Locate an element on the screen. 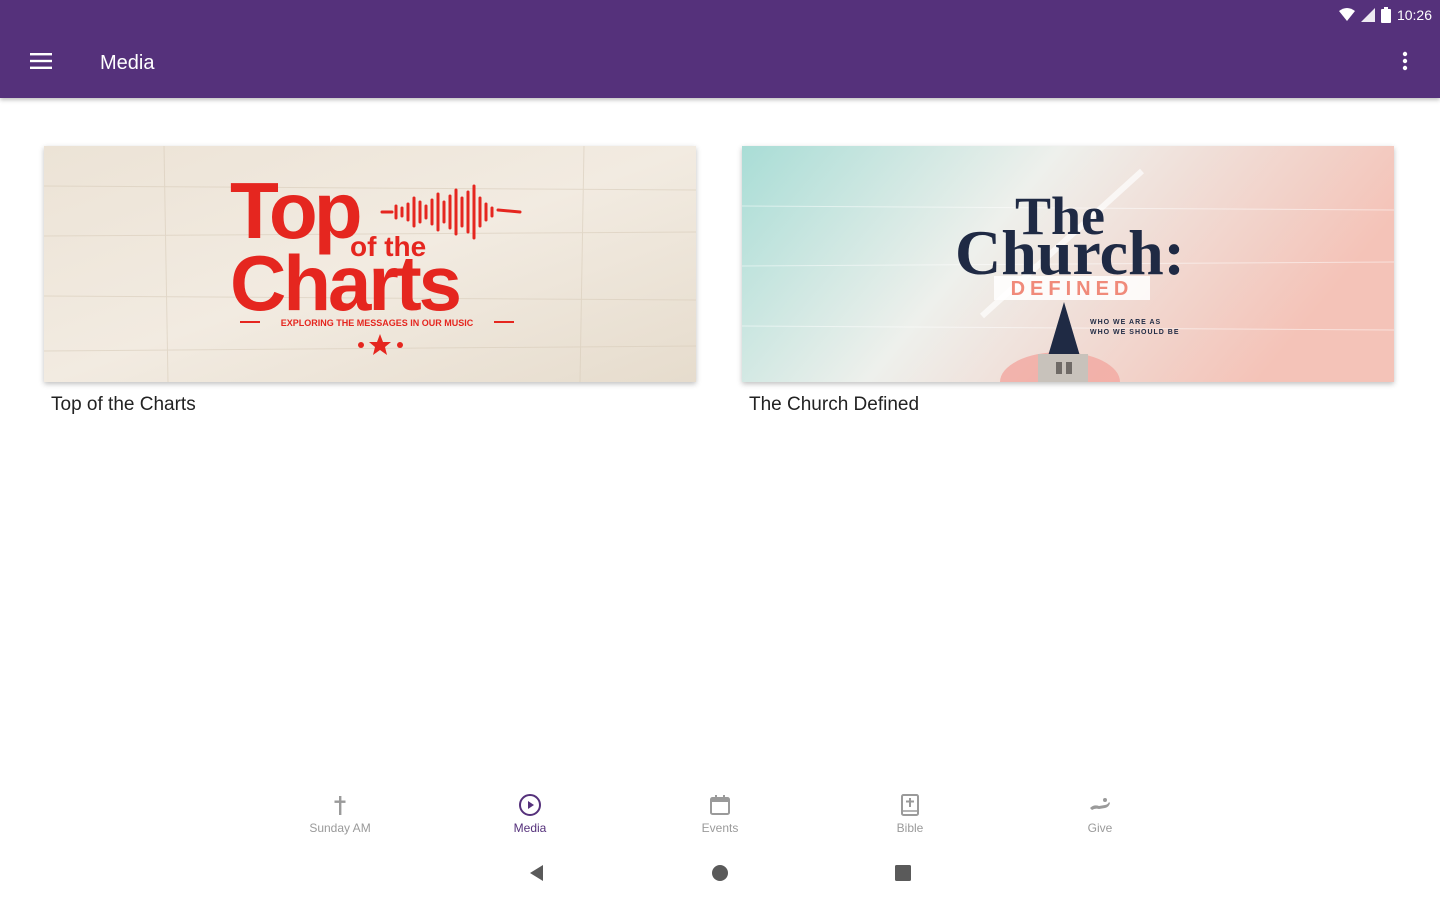  nav-item-bible: Bible is located at coordinates (910, 813).